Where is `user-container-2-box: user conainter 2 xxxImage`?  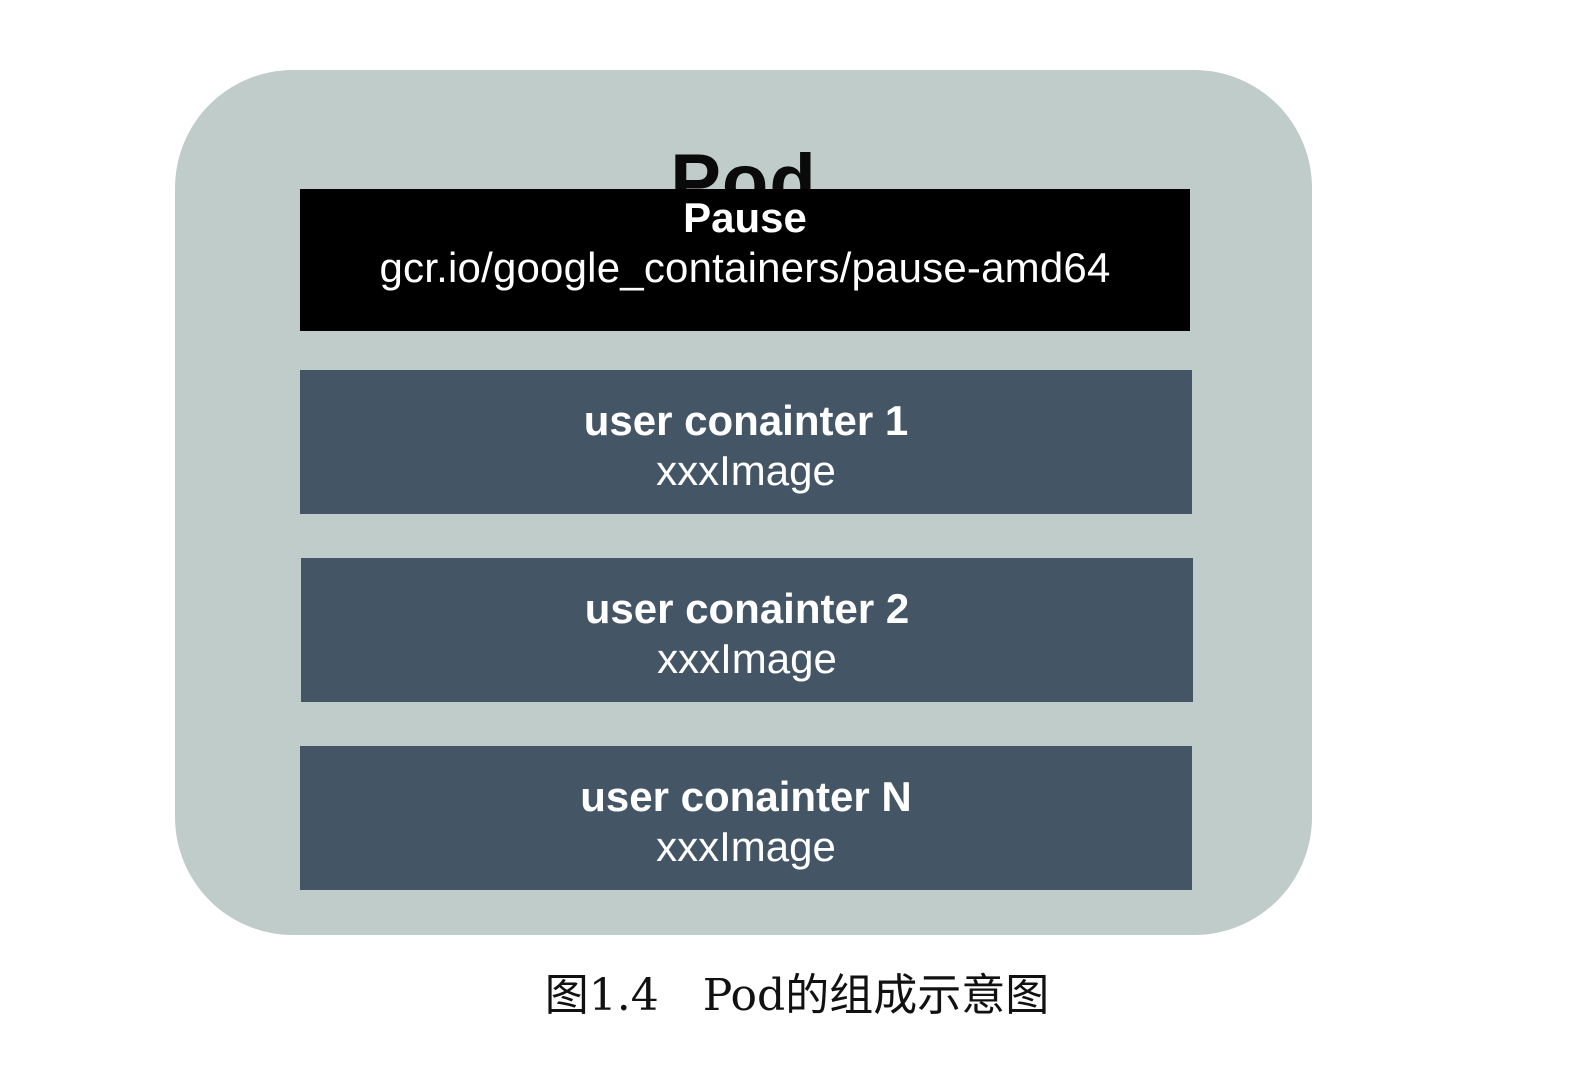
user-container-2-box: user conainter 2 xxxImage is located at coordinates (747, 630).